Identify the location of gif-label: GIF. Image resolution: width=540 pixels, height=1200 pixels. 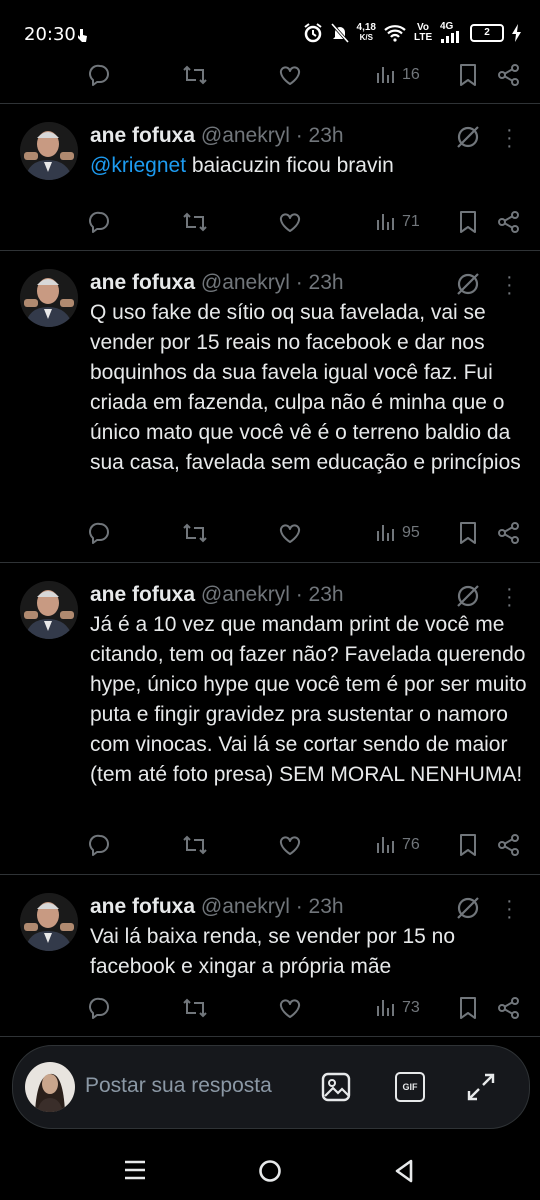
(410, 1087).